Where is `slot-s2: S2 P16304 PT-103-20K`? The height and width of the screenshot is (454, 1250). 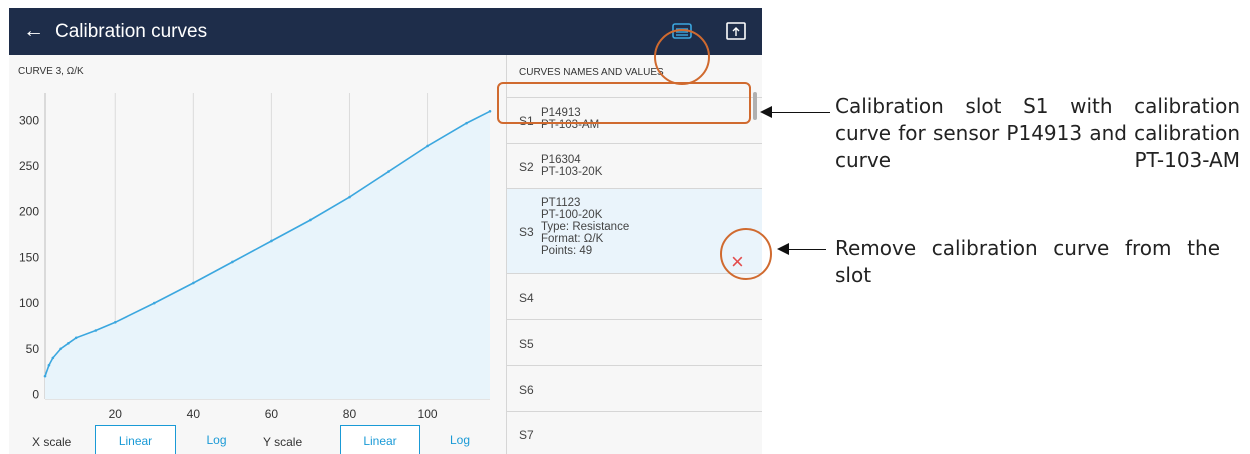
slot-s2: S2 P16304 PT-103-20K is located at coordinates (634, 166).